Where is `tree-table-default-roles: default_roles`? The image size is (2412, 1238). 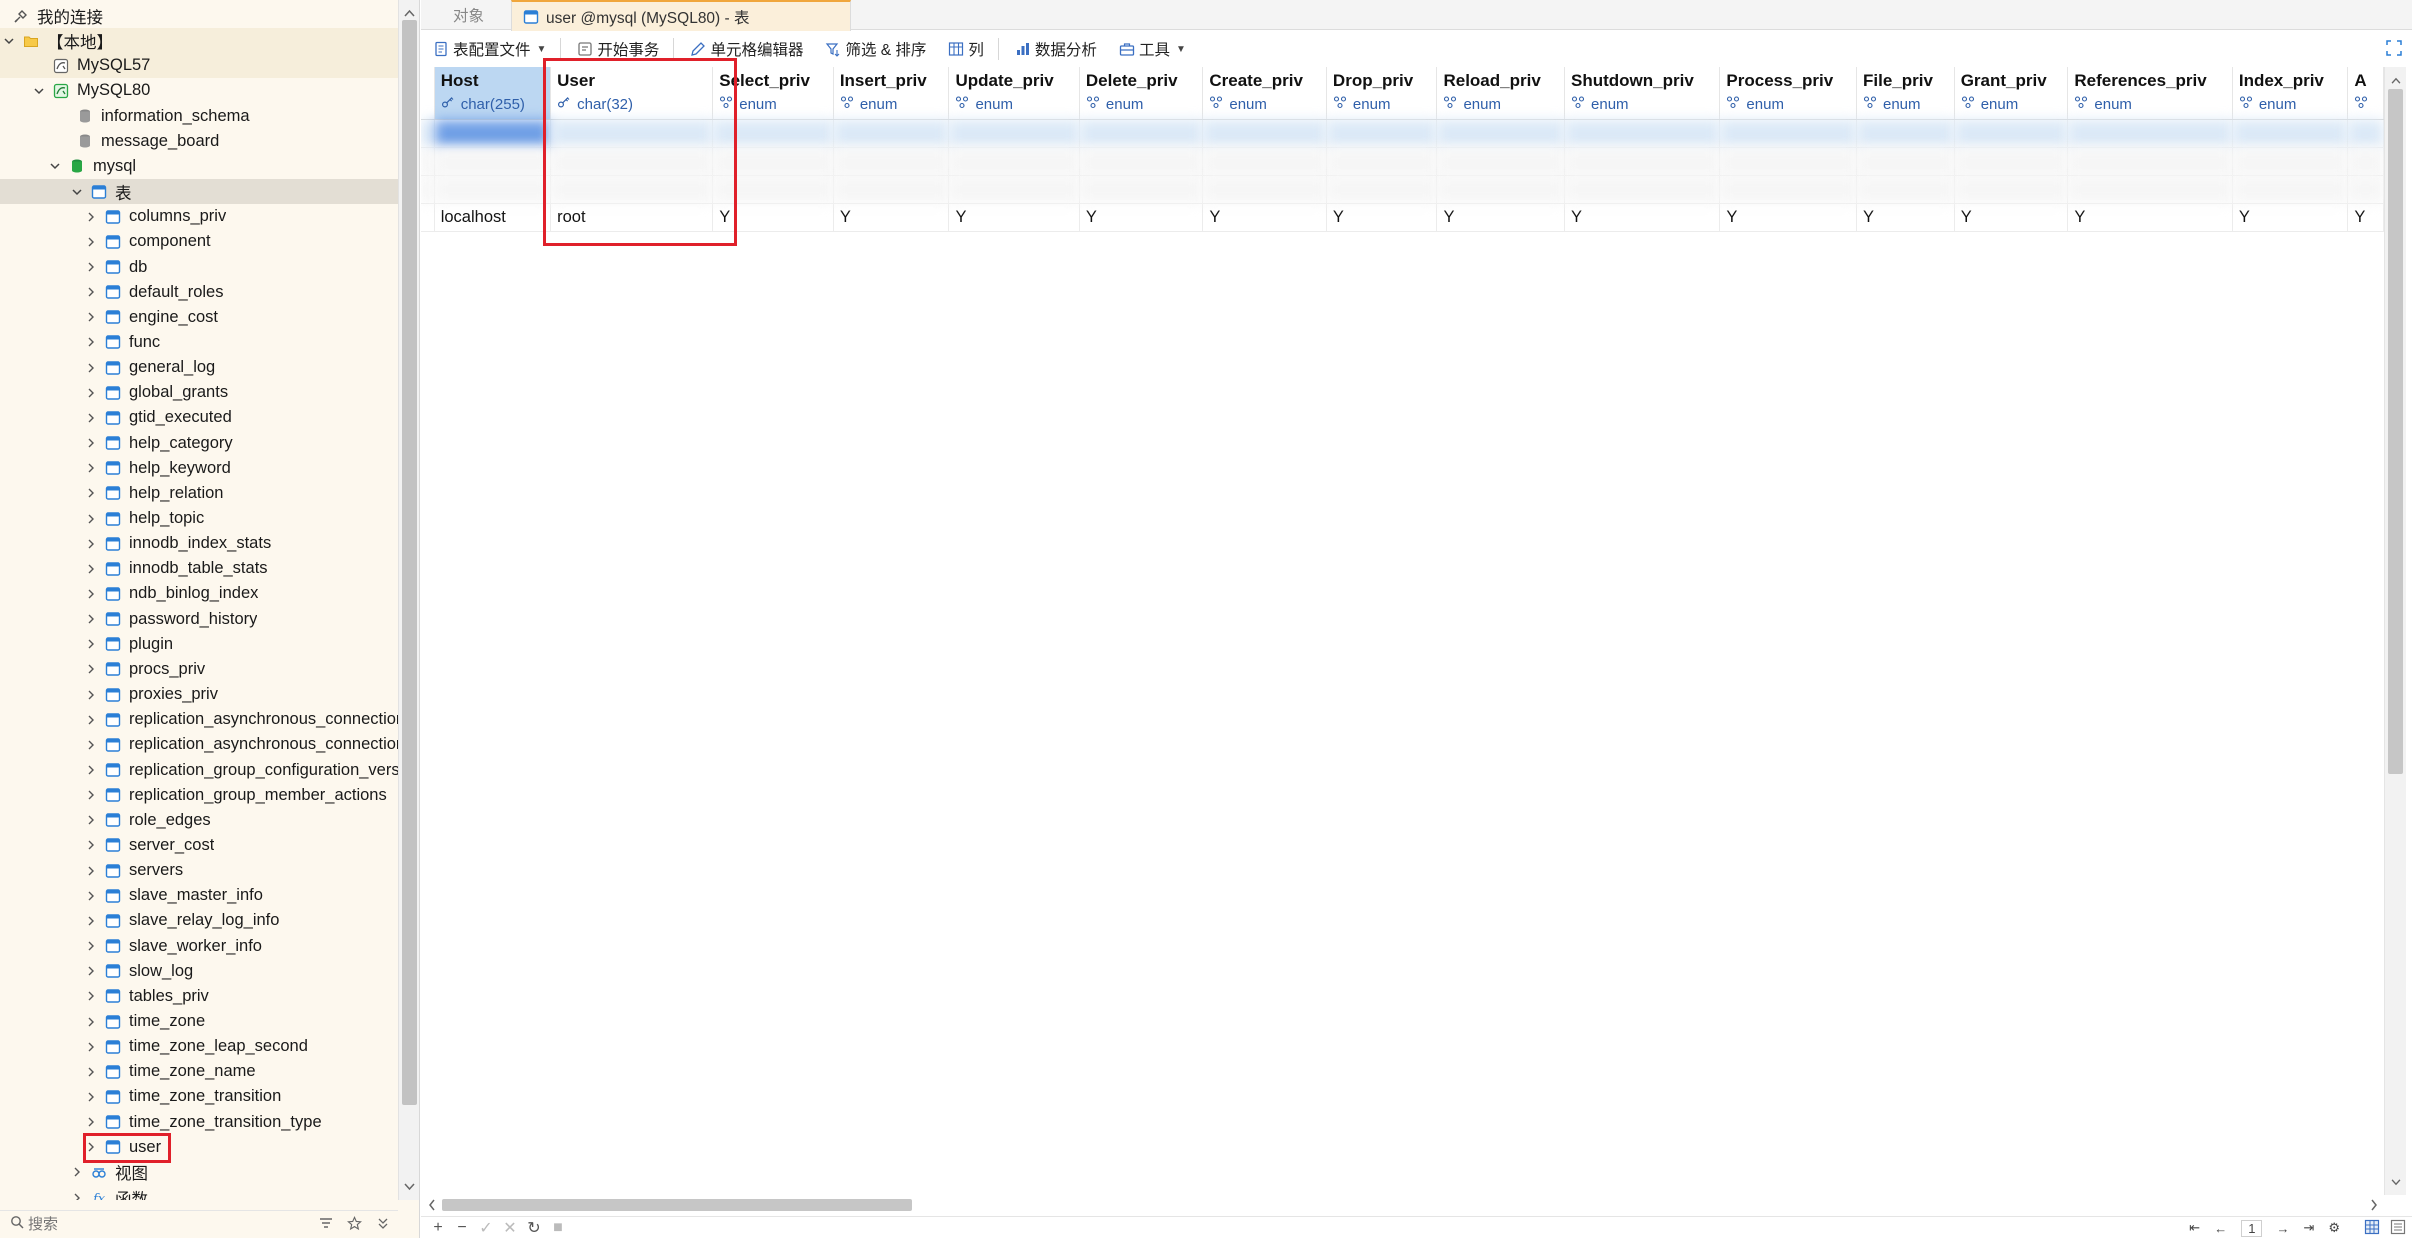 tree-table-default-roles: default_roles is located at coordinates (199, 292).